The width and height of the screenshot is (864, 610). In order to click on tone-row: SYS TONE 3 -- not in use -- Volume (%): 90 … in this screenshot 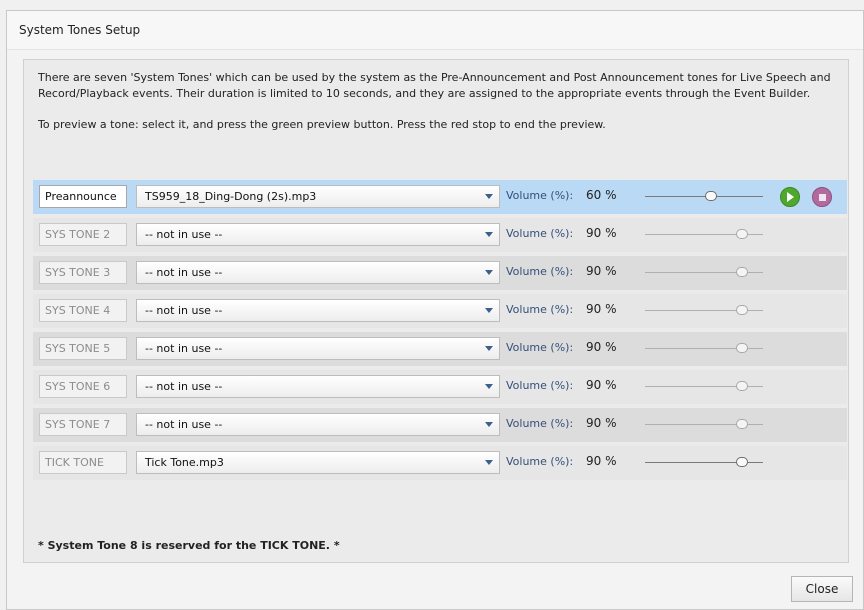, I will do `click(440, 273)`.